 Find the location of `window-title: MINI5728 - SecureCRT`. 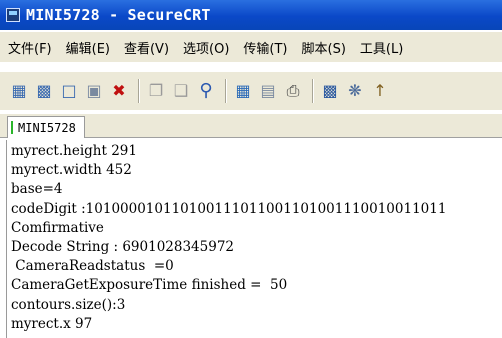

window-title: MINI5728 - SecureCRT is located at coordinates (118, 15).